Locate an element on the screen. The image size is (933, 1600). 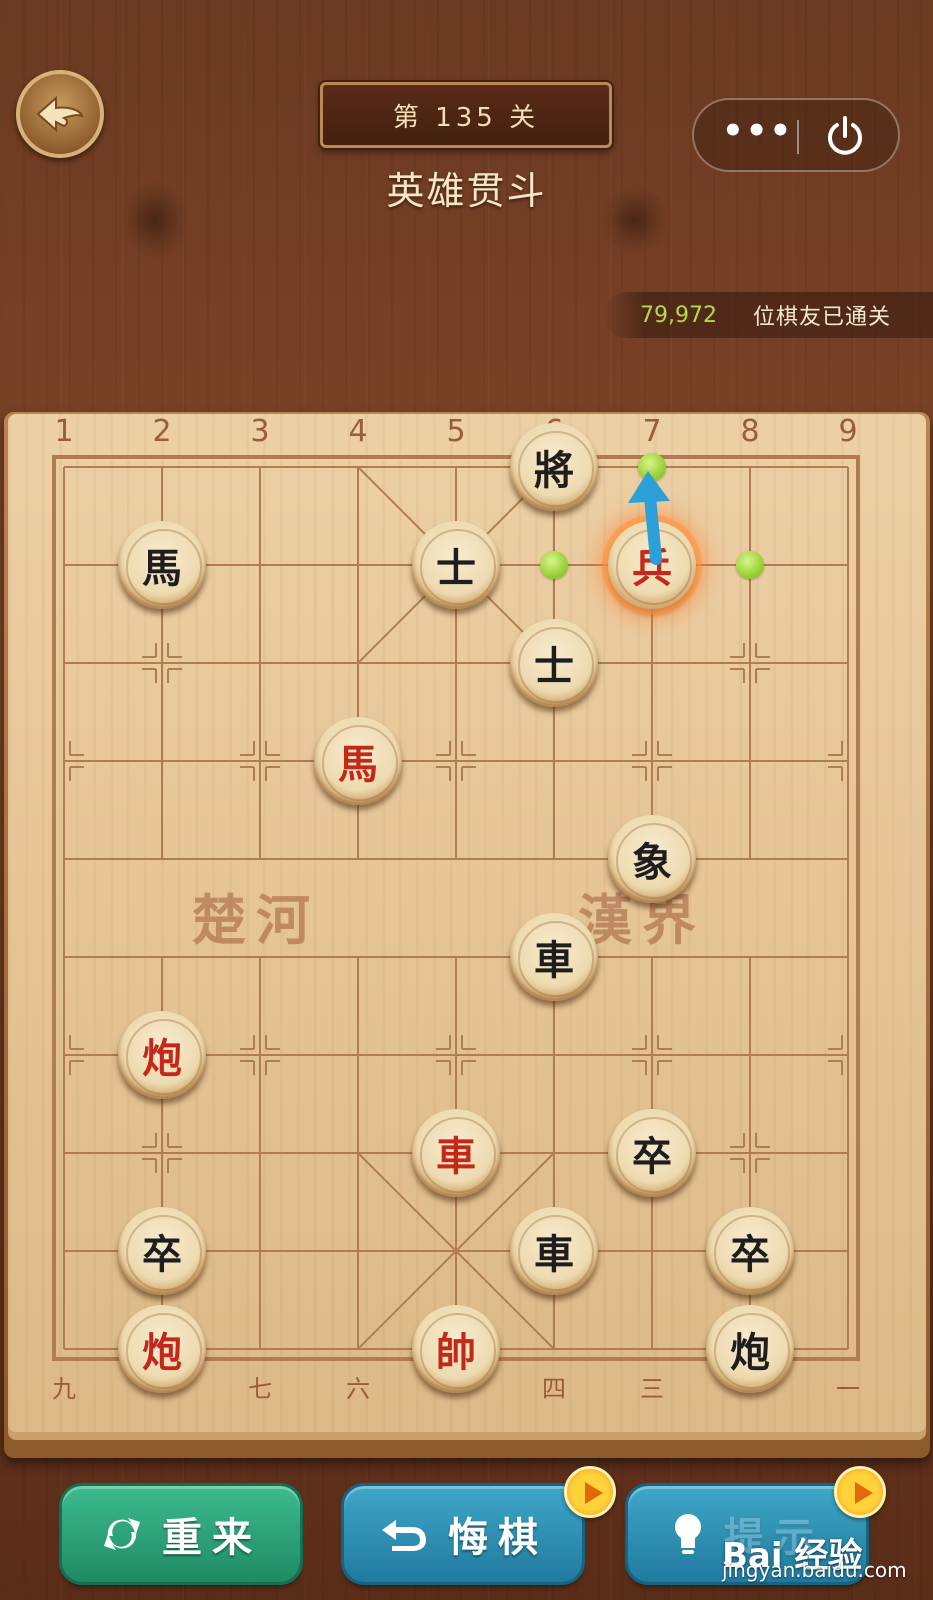
restart-button: 重来 is located at coordinates (181, 1534).